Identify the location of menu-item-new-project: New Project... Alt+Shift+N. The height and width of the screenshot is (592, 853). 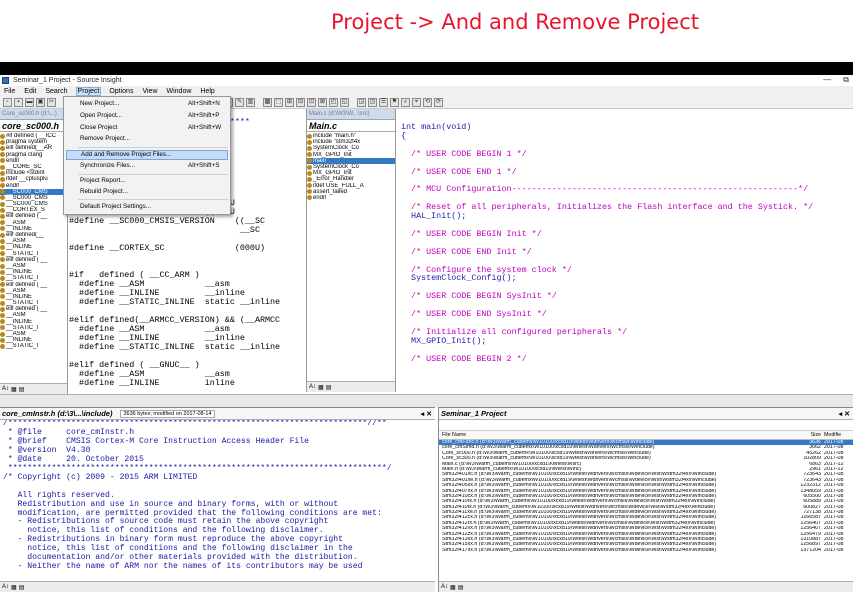
(147, 104).